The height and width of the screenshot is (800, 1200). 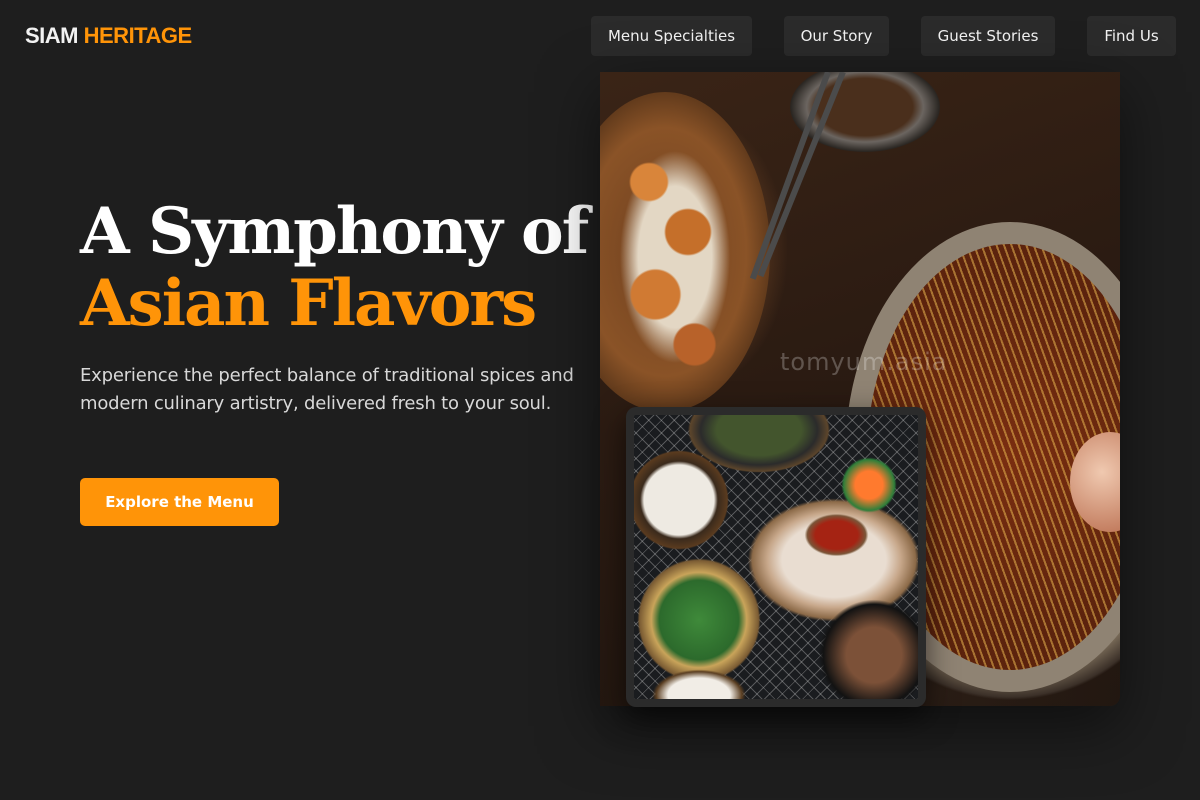 I want to click on explore-menu-button: Explore the Menu, so click(x=179, y=502).